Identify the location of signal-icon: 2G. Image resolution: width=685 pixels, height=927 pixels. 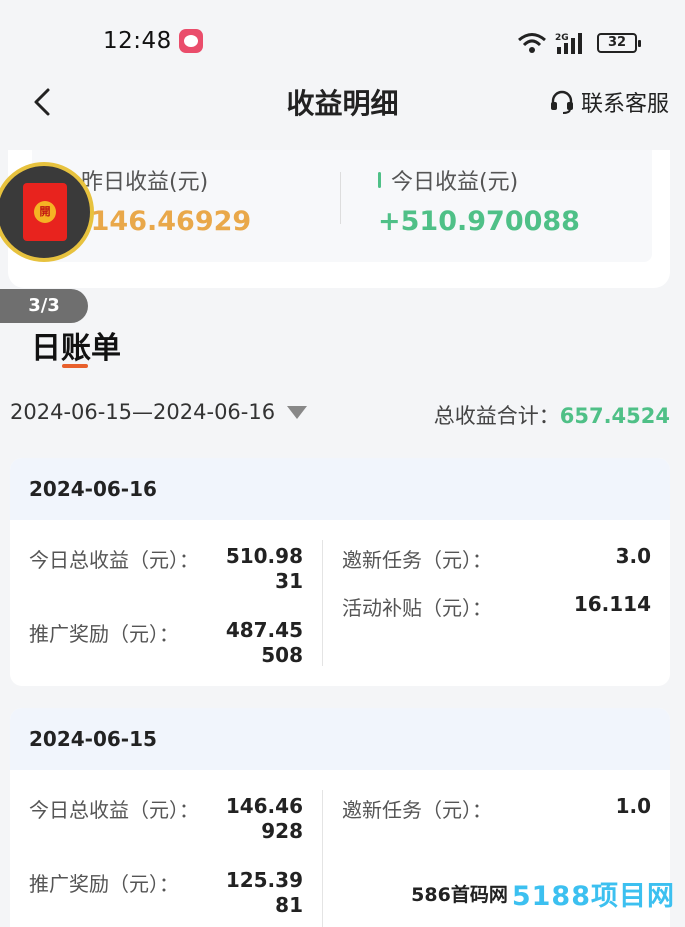
(568, 43).